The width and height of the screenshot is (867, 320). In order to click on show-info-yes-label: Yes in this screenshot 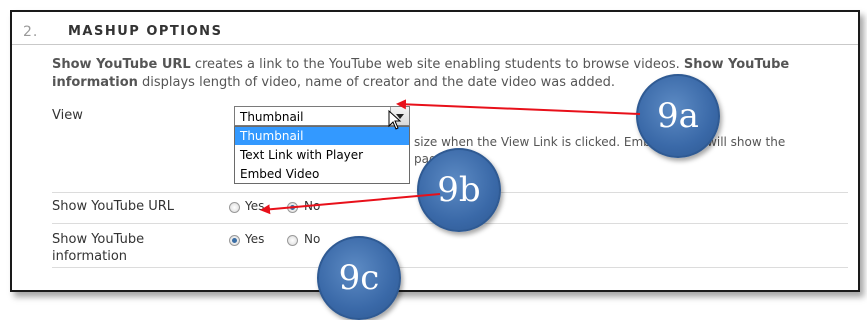, I will do `click(255, 239)`.